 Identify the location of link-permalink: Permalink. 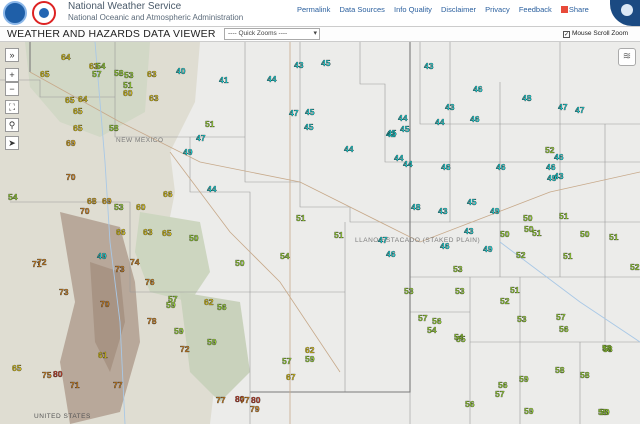
(313, 9).